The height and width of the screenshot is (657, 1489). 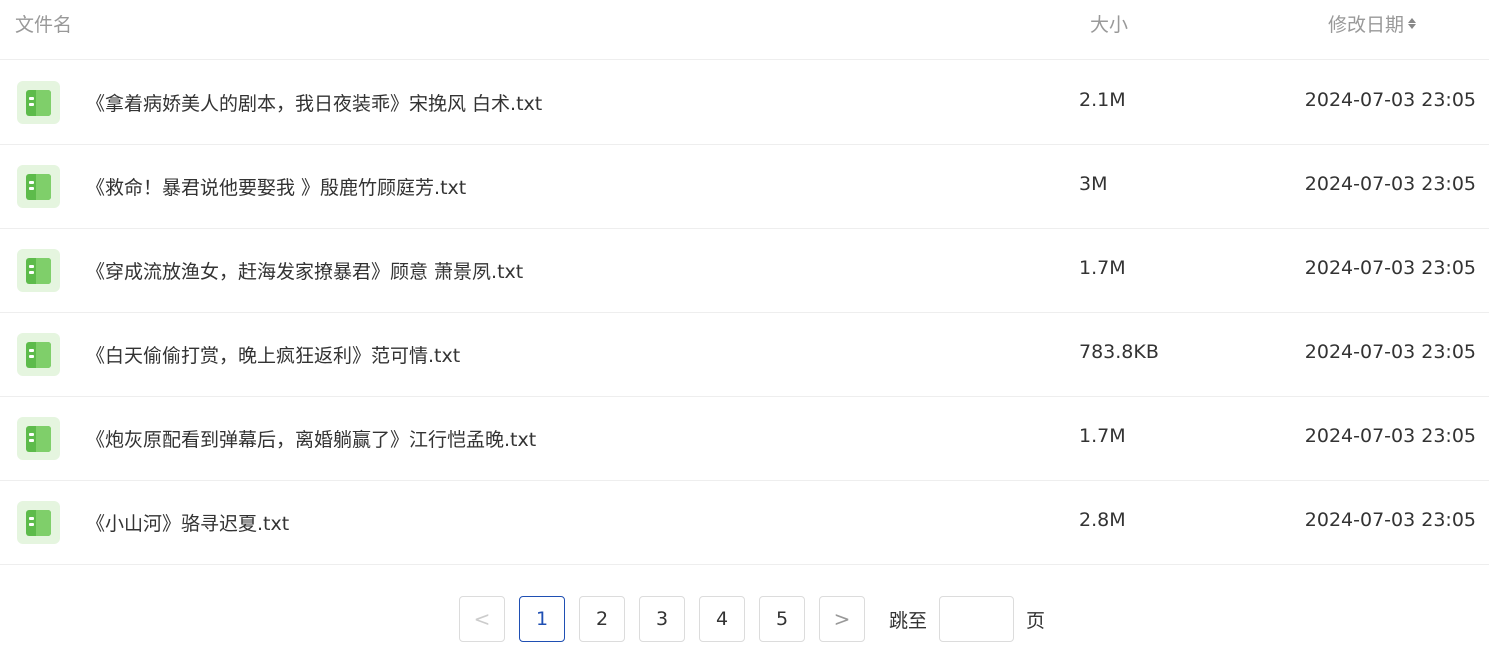 What do you see at coordinates (304, 270) in the screenshot?
I see `file-name: 《穿成流放渔女，赶海发家撩暴君》顾意 萧景夙.txt` at bounding box center [304, 270].